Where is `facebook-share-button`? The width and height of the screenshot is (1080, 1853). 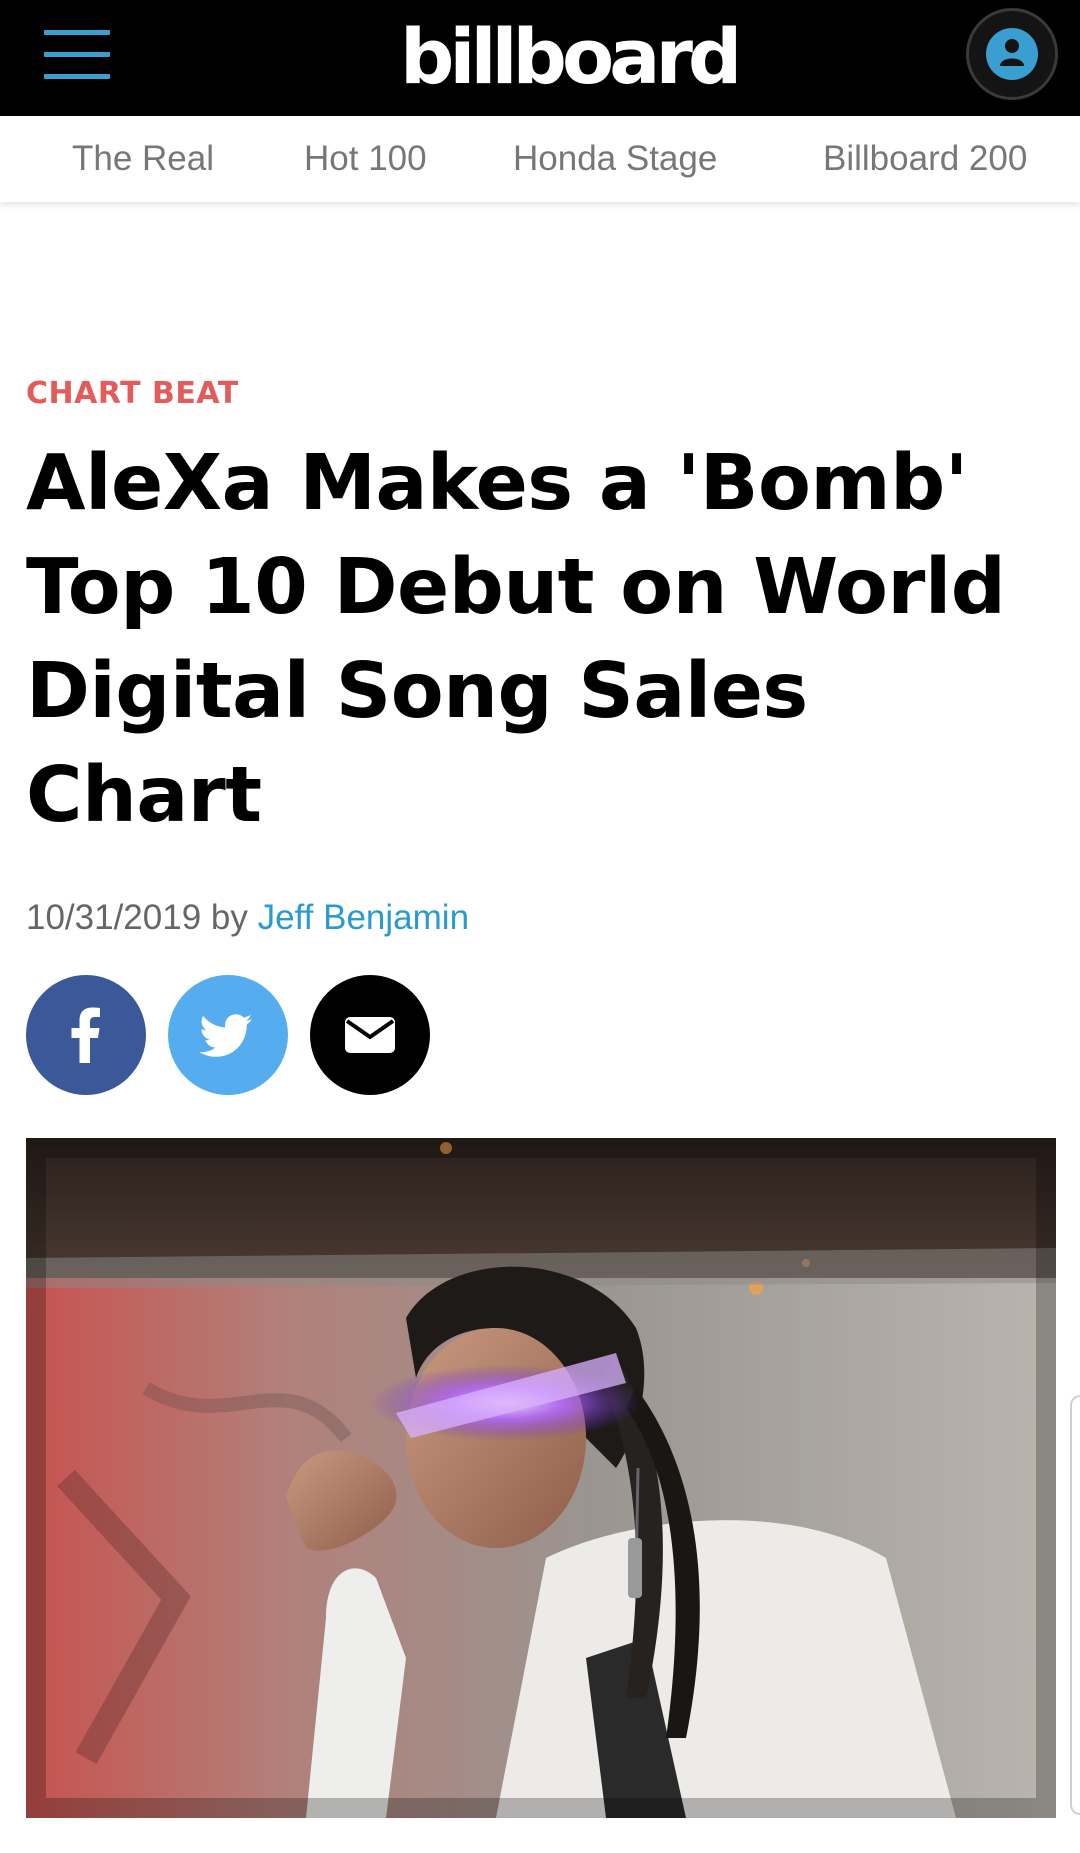
facebook-share-button is located at coordinates (86, 1035).